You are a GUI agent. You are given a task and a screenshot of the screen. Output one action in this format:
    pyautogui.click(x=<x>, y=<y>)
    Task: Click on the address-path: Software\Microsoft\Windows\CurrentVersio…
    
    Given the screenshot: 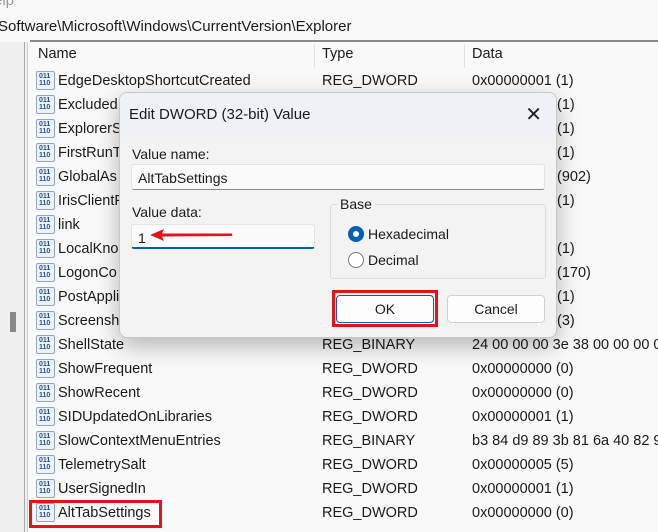 What is the action you would take?
    pyautogui.click(x=175, y=26)
    